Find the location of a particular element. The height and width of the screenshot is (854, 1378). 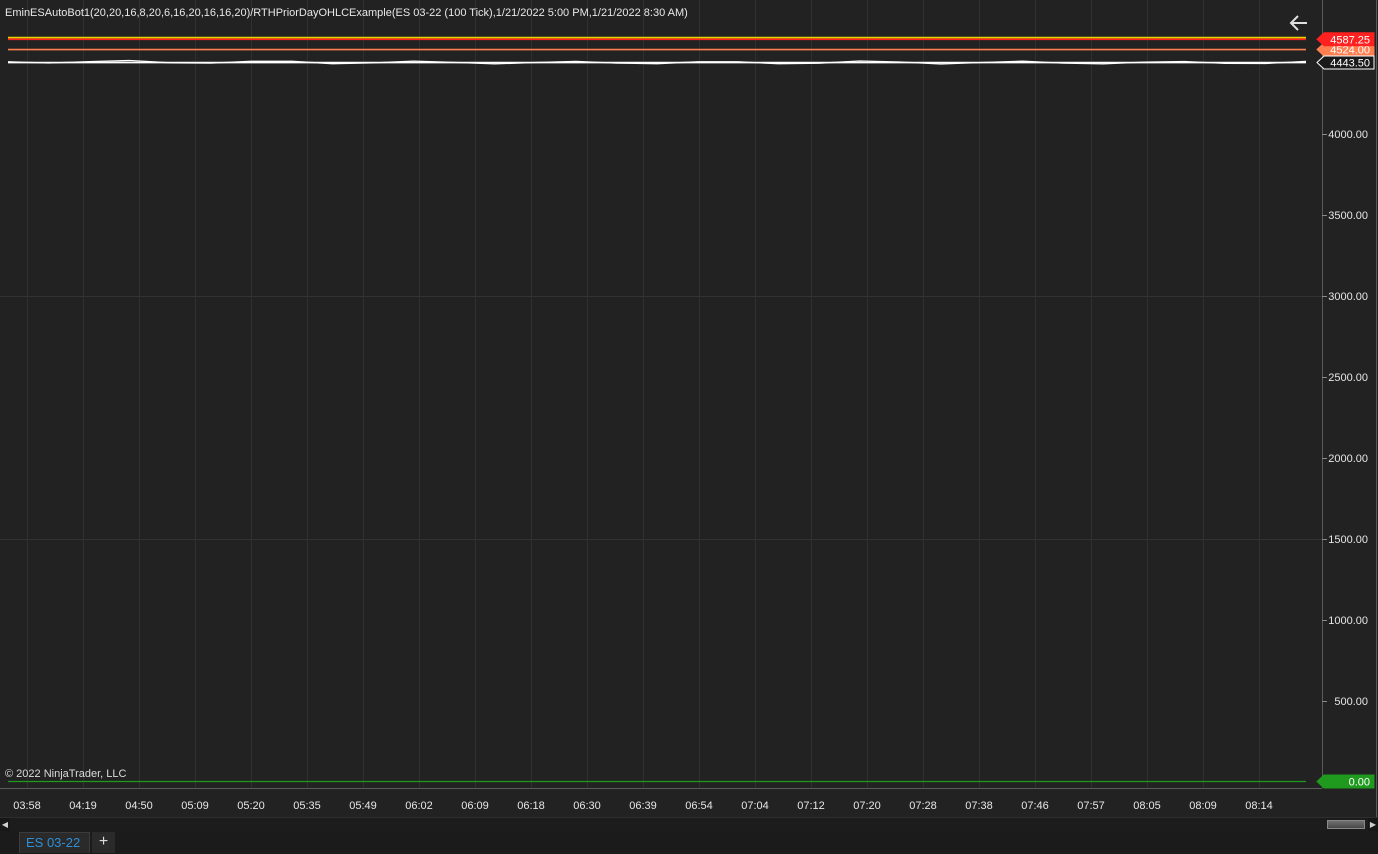

x-tick-label: 06:54 is located at coordinates (699, 806).